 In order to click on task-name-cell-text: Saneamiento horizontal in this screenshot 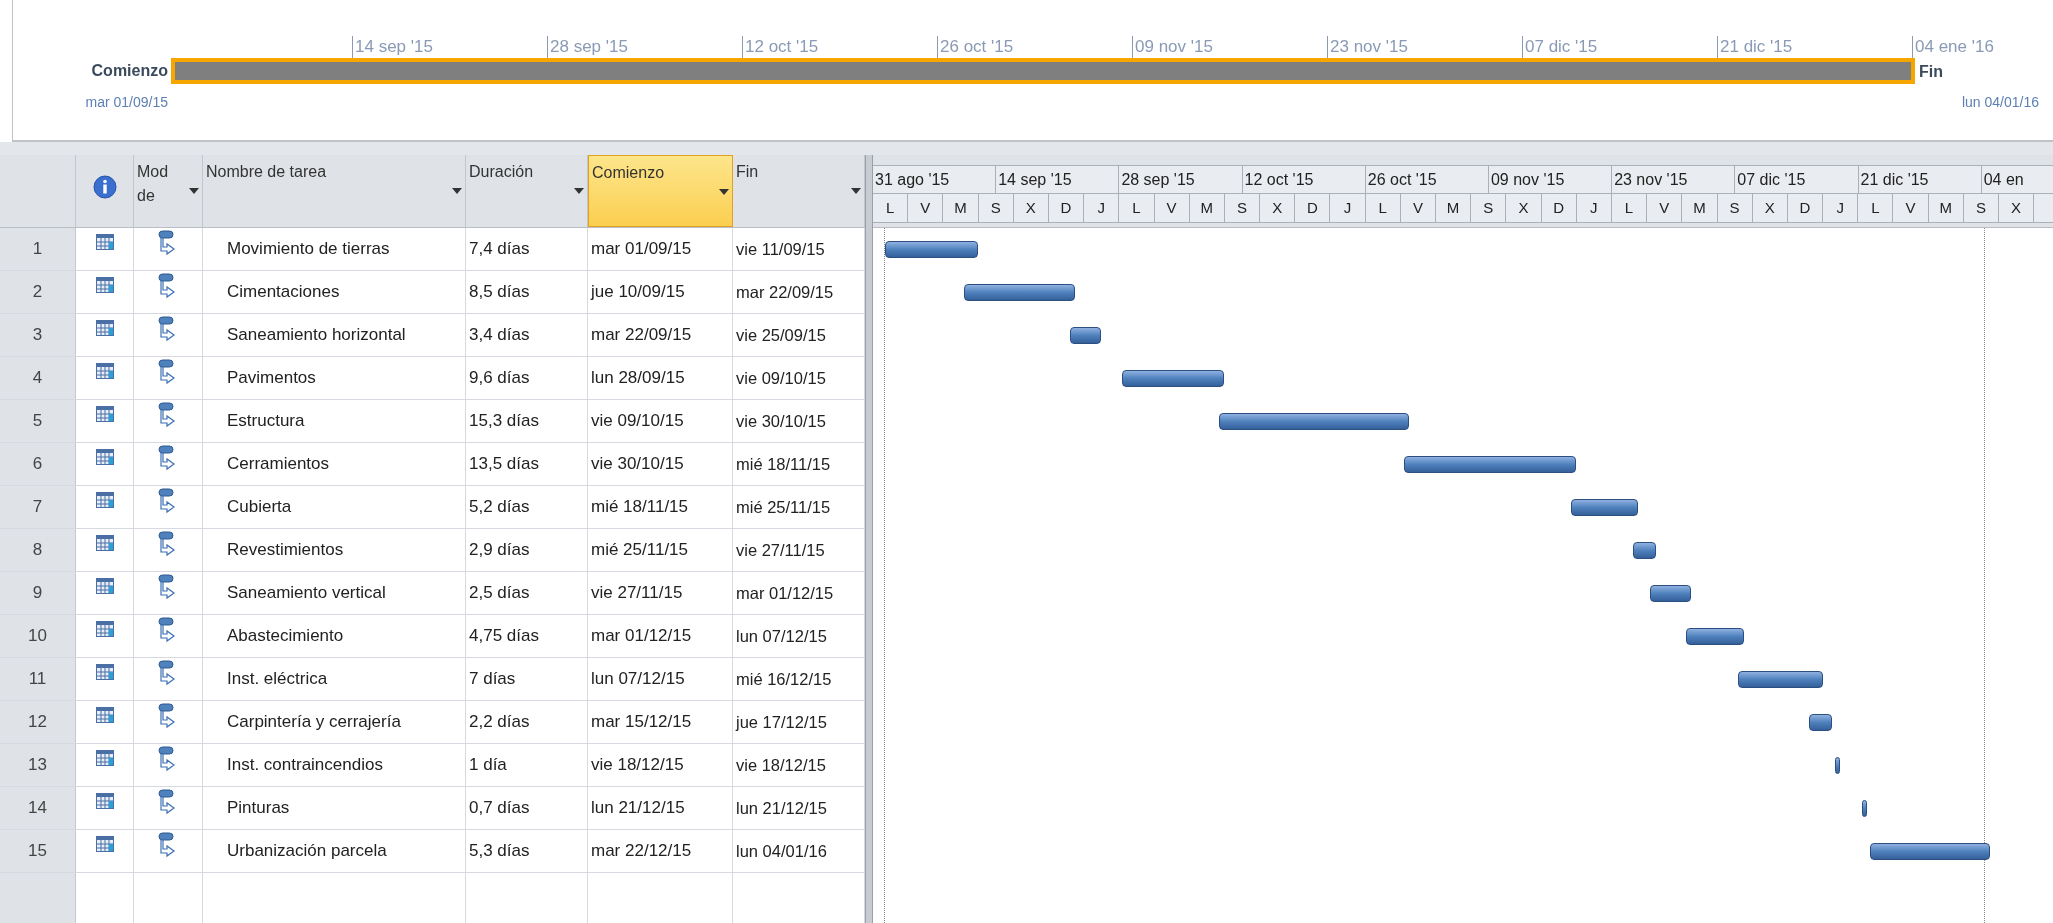, I will do `click(316, 335)`.